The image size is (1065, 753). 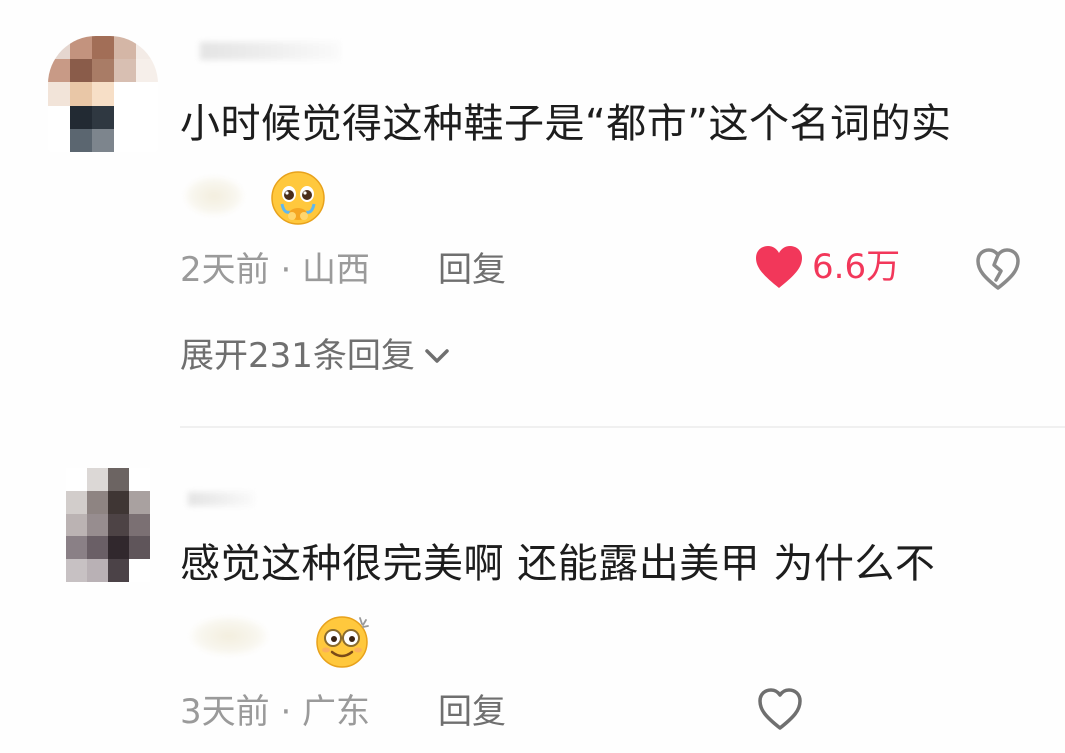 What do you see at coordinates (275, 270) in the screenshot?
I see `comment-time-location: 2天前 · 山西` at bounding box center [275, 270].